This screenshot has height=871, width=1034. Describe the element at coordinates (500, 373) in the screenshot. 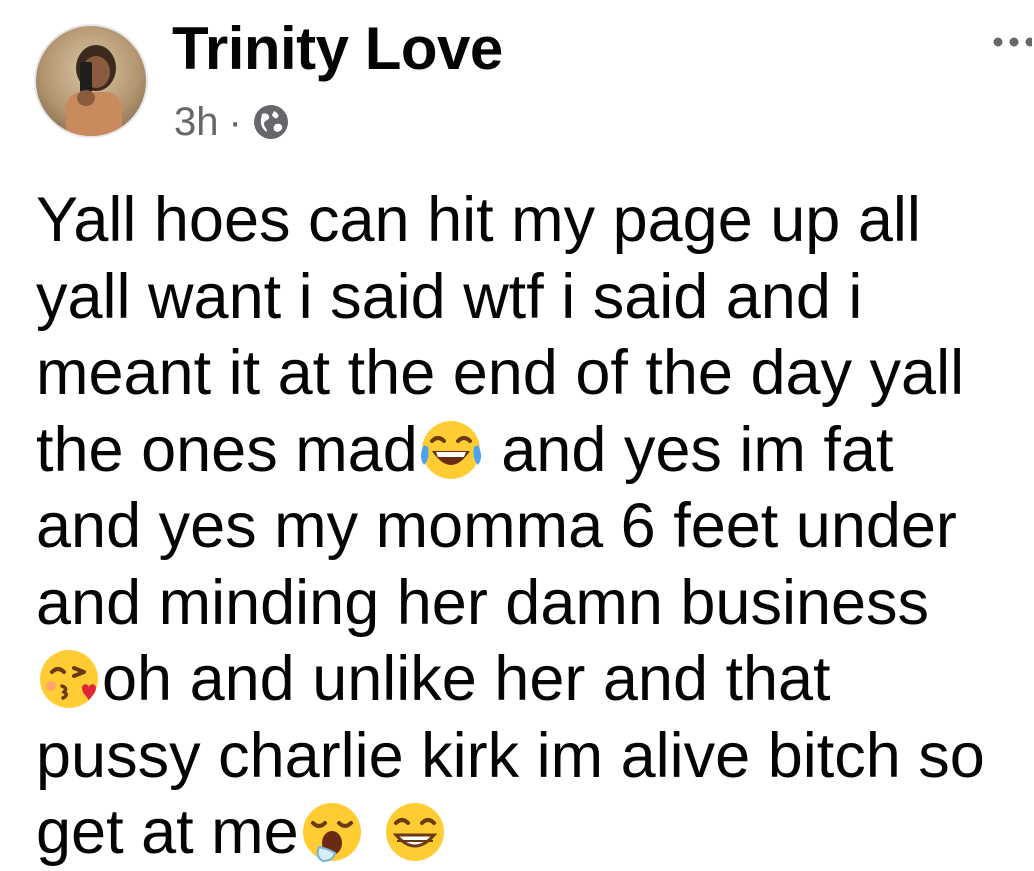

I see `post-line: meant it at the end of the day yall` at that location.